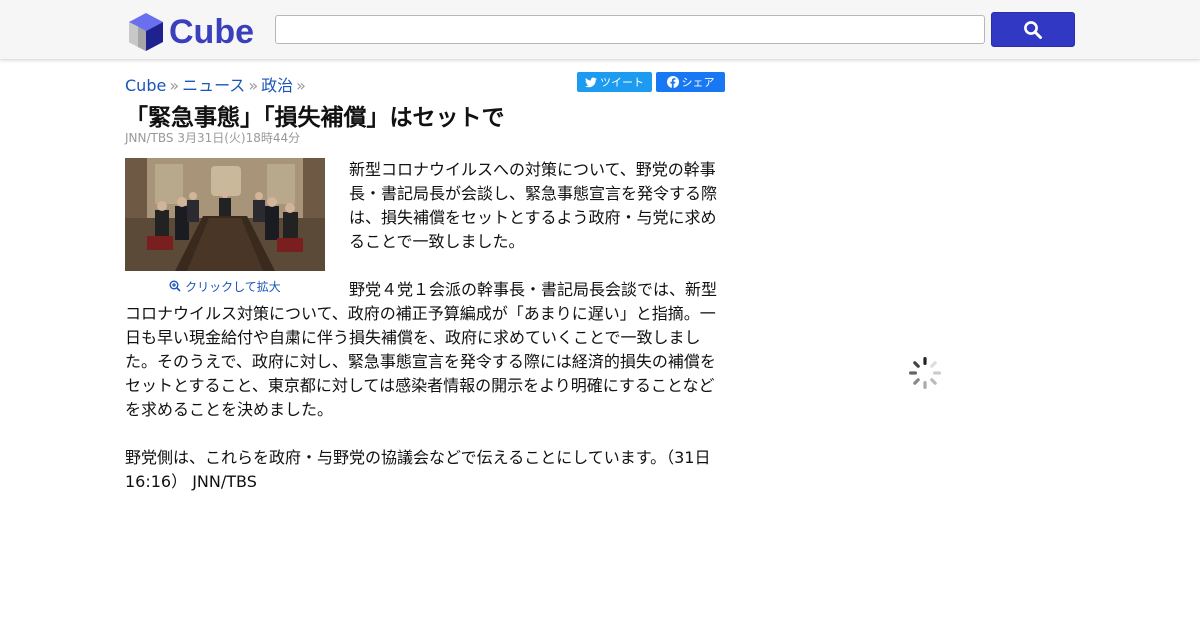 The image size is (1200, 630). I want to click on breadcrumb-news: ニュース, so click(213, 85).